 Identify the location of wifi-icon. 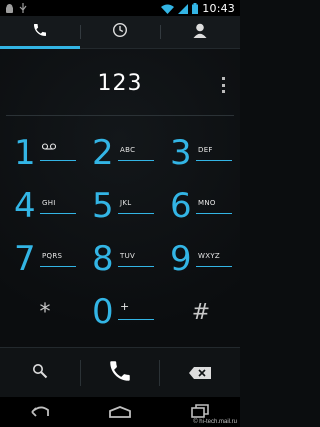
(168, 9).